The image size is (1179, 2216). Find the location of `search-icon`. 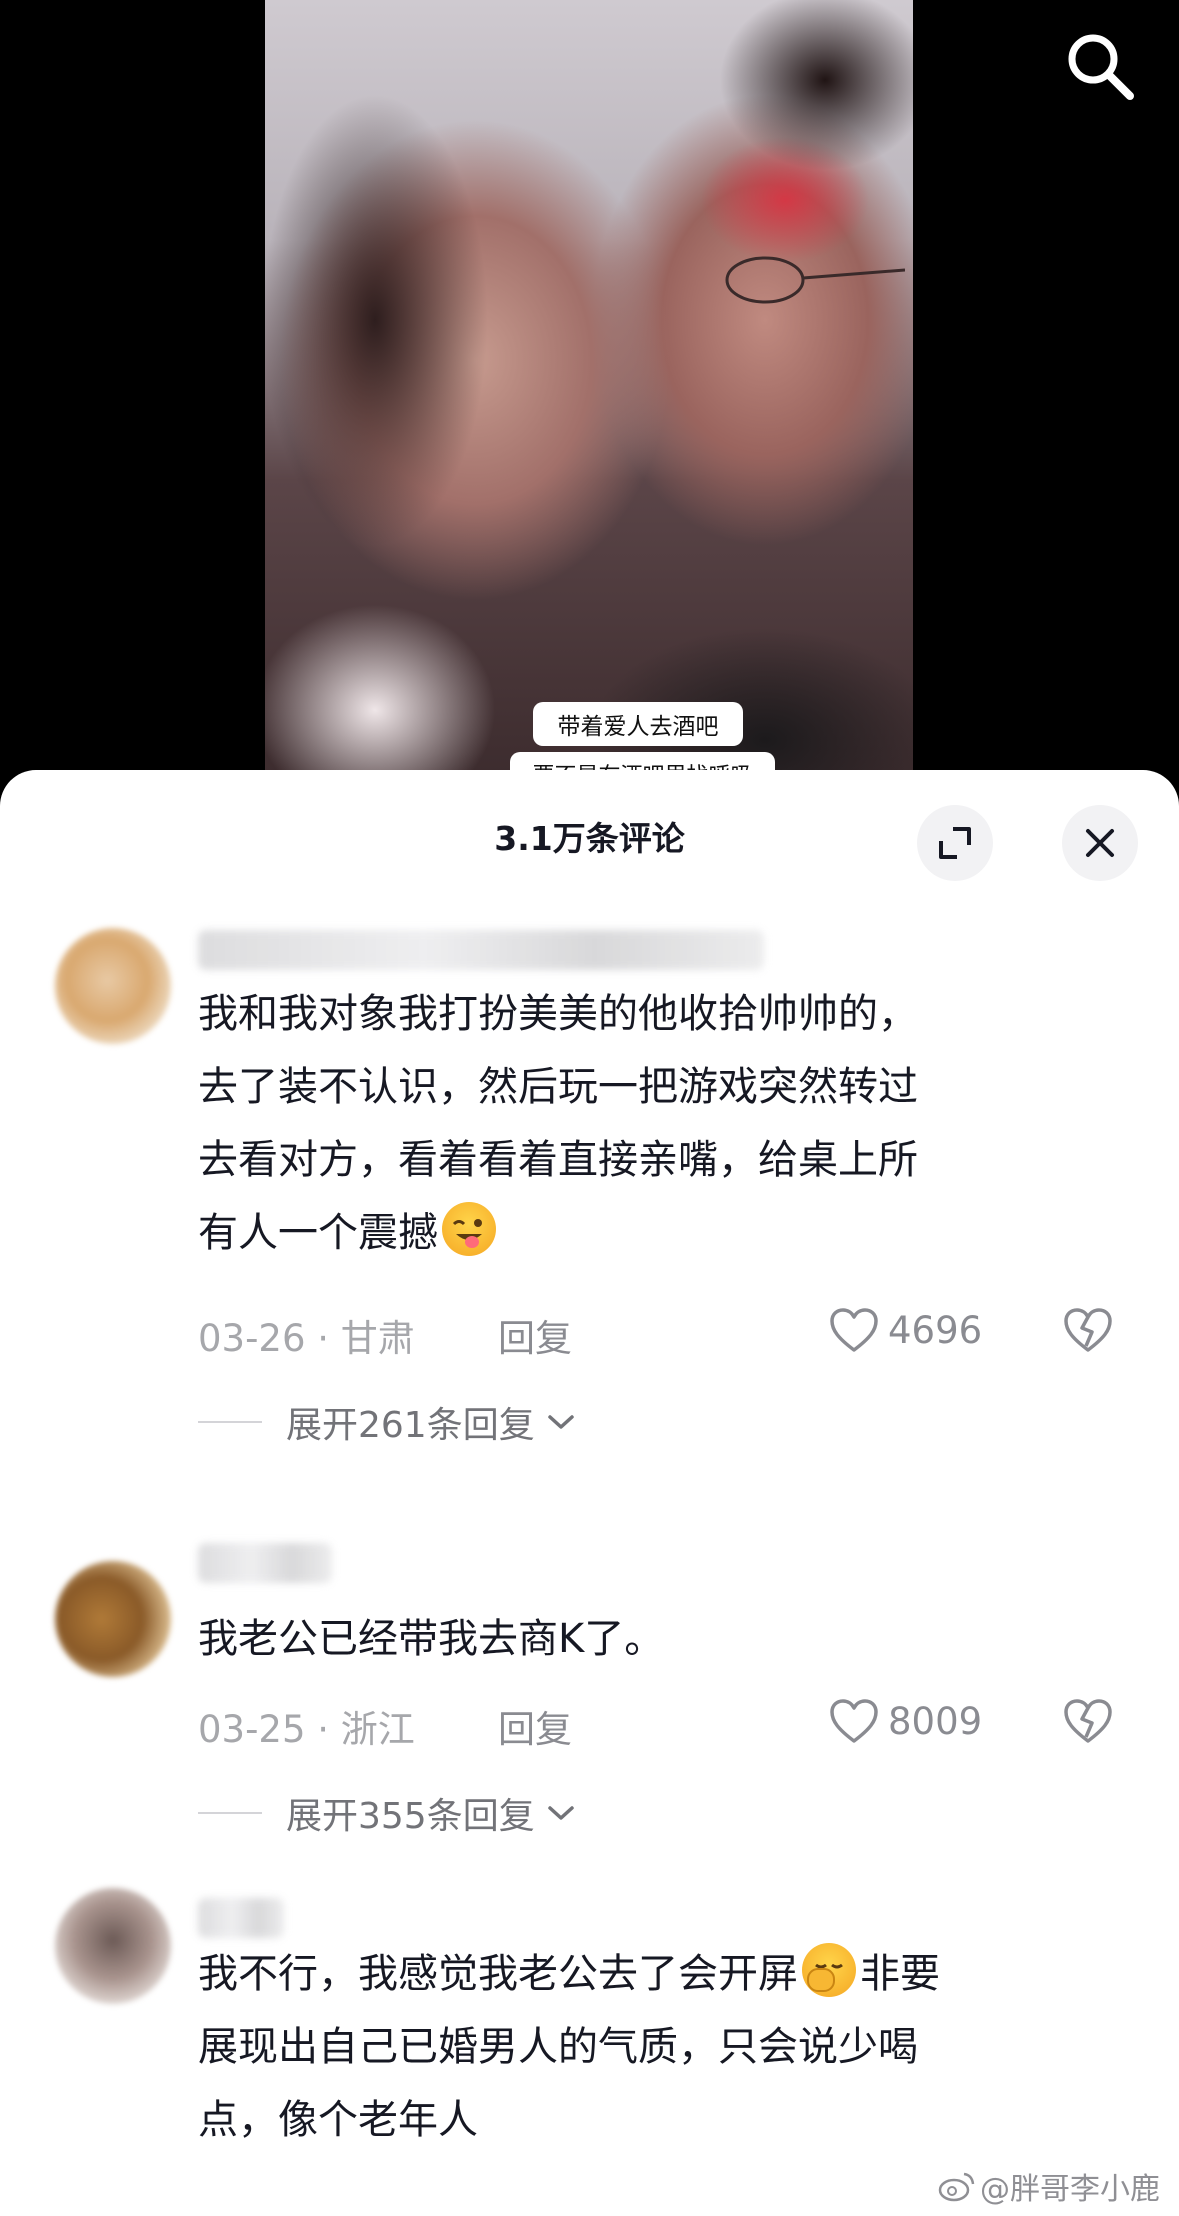

search-icon is located at coordinates (1101, 67).